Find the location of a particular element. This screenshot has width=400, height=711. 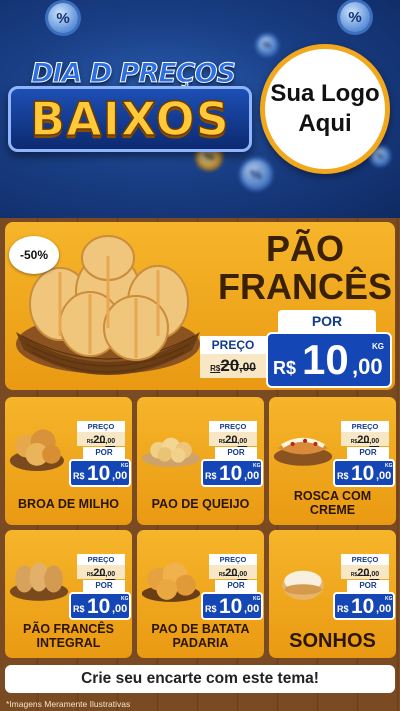

hero-old-currency: R$ is located at coordinates (215, 368).